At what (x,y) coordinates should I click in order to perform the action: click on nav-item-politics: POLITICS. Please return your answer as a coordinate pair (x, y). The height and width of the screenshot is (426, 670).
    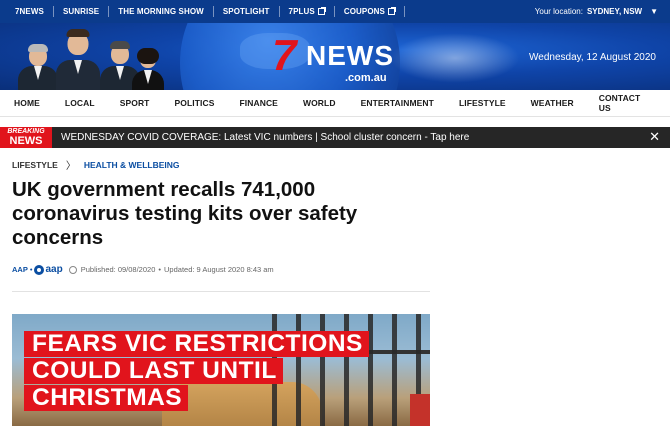
    Looking at the image, I should click on (194, 103).